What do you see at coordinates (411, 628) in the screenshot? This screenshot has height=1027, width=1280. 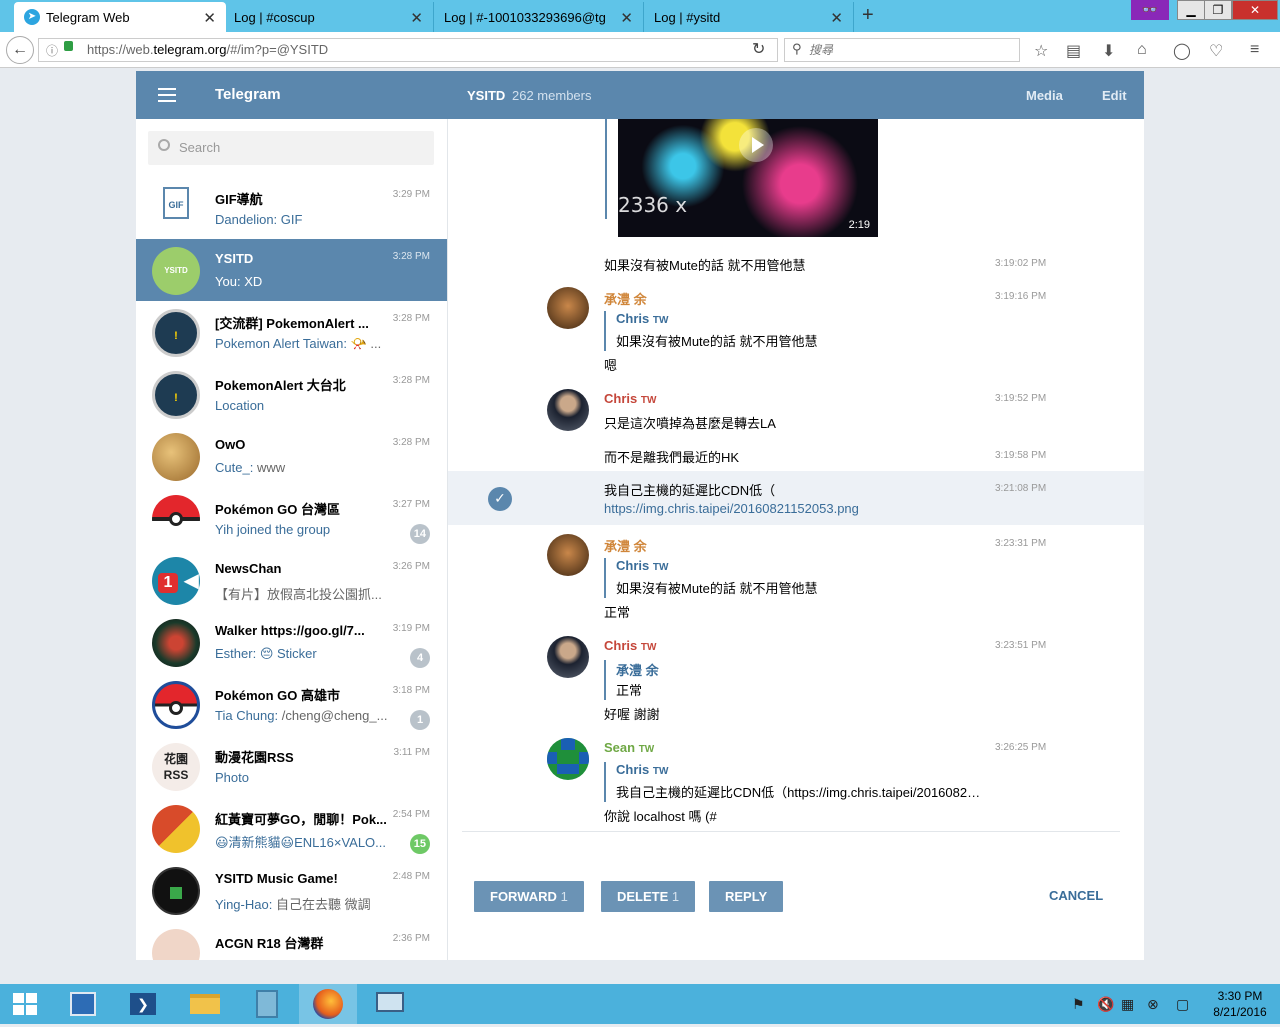 I see `dialog-time: 3:19 PM` at bounding box center [411, 628].